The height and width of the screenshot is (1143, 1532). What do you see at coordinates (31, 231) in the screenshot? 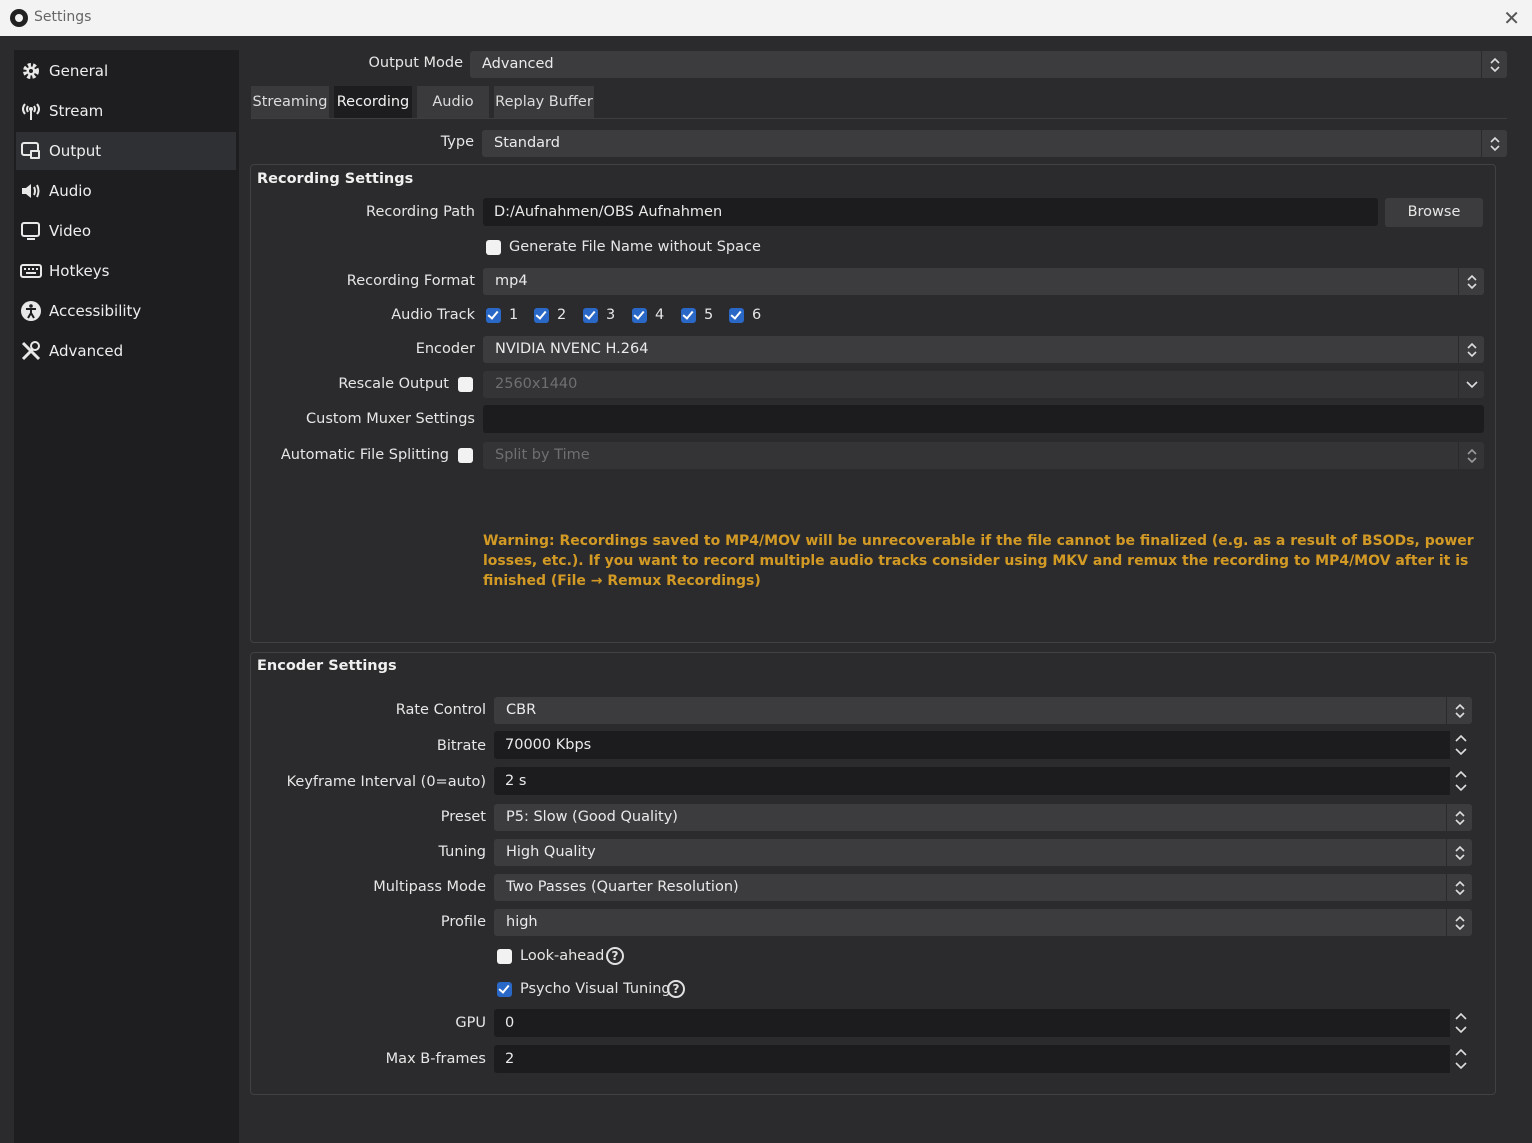
I see `monitor-icon` at bounding box center [31, 231].